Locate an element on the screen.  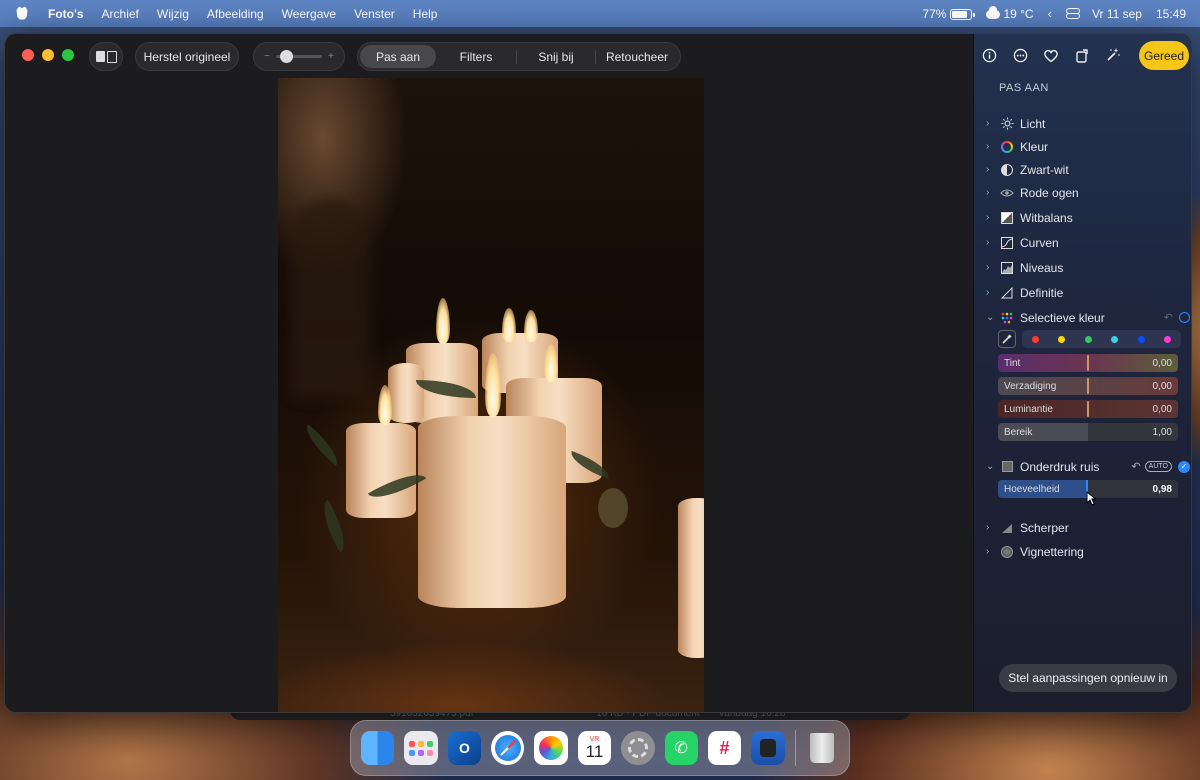
done-button: Gereed is located at coordinates (1164, 55).